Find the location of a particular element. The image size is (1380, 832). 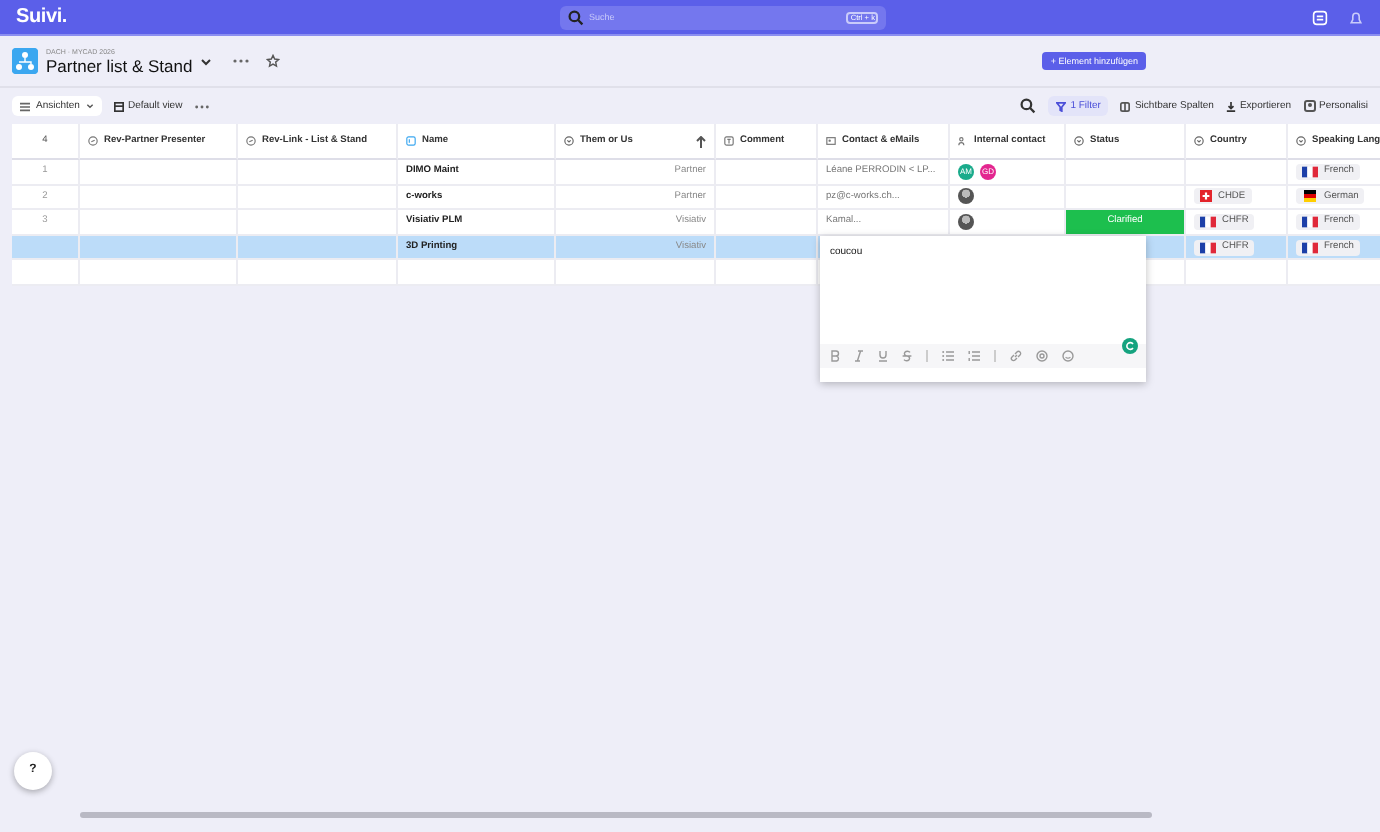

bell-icon is located at coordinates (1356, 17).